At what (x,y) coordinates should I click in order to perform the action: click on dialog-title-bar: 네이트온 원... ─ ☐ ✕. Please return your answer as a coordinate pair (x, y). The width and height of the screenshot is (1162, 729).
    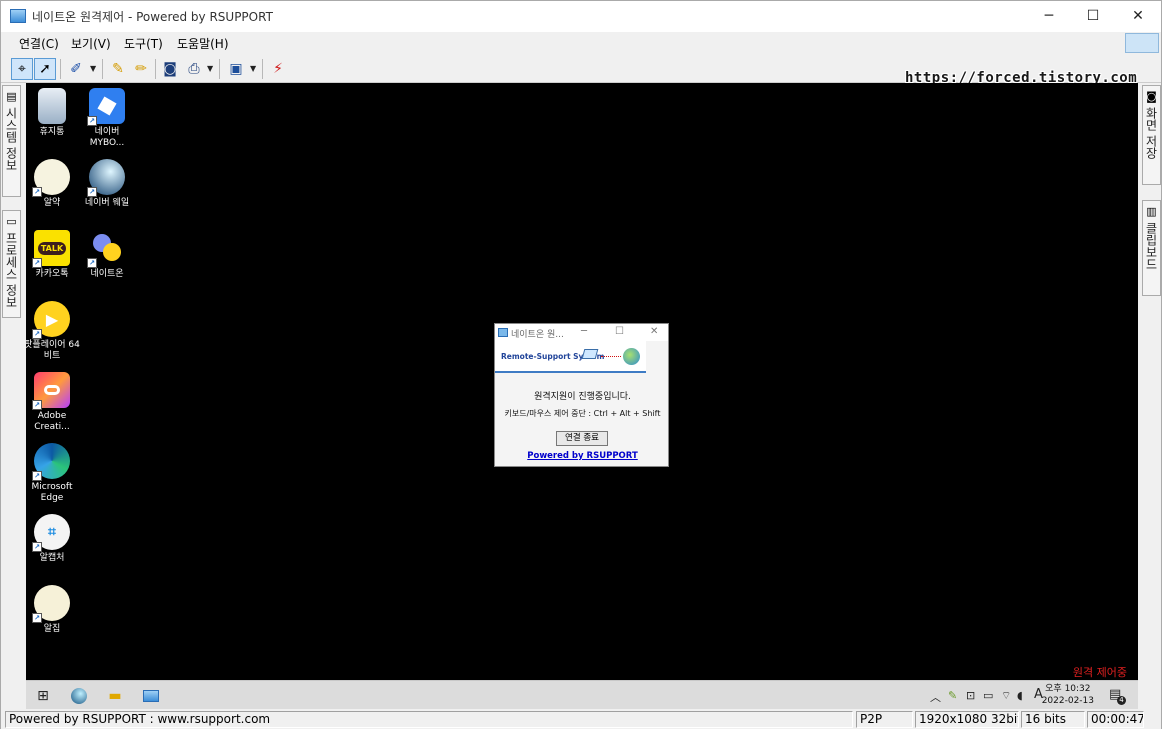
    Looking at the image, I should click on (581, 332).